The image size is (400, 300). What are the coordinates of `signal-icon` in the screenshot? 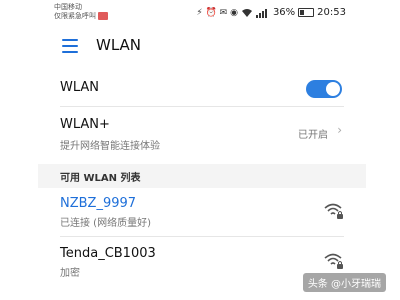 It's located at (261, 13).